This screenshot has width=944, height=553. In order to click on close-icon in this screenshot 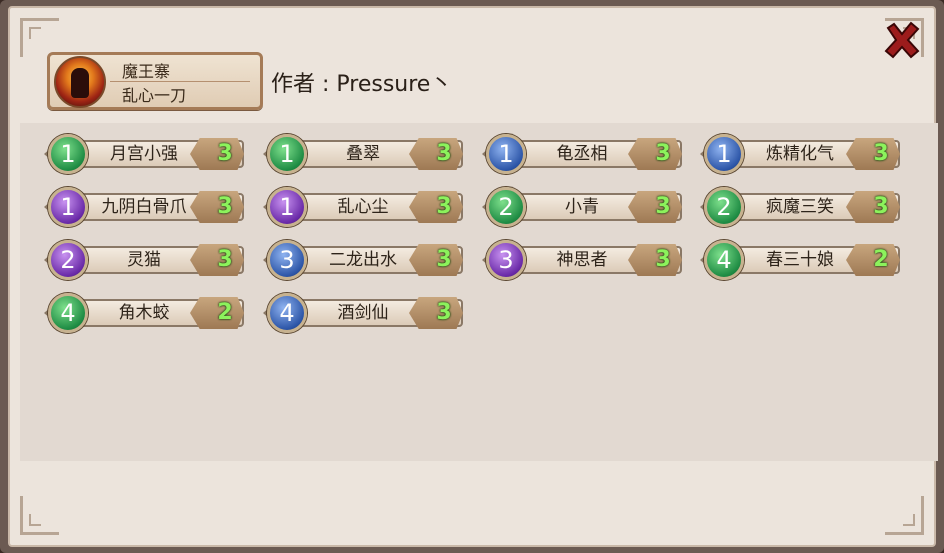, I will do `click(902, 40)`.